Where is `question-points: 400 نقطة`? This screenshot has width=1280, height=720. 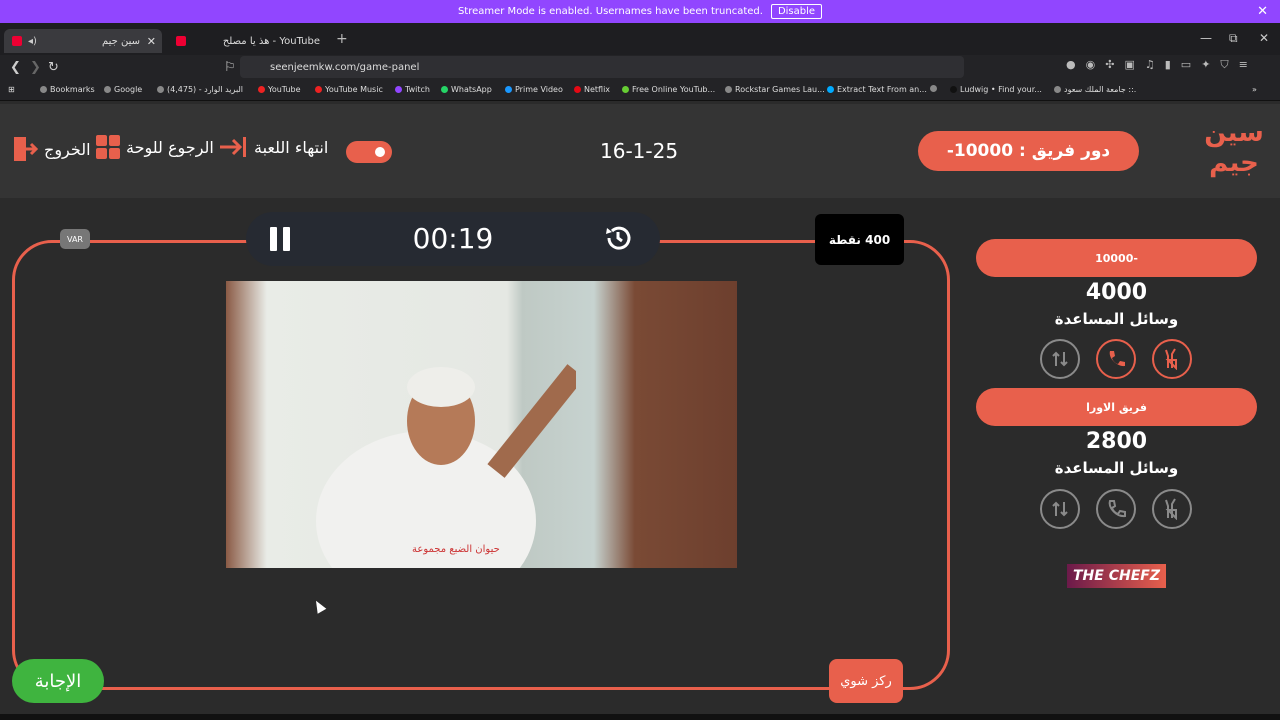
question-points: 400 نقطة is located at coordinates (859, 239).